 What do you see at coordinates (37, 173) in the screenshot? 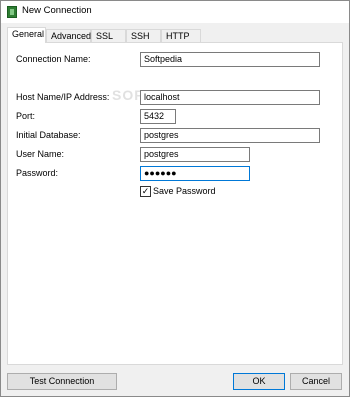
I see `password-label: Password:` at bounding box center [37, 173].